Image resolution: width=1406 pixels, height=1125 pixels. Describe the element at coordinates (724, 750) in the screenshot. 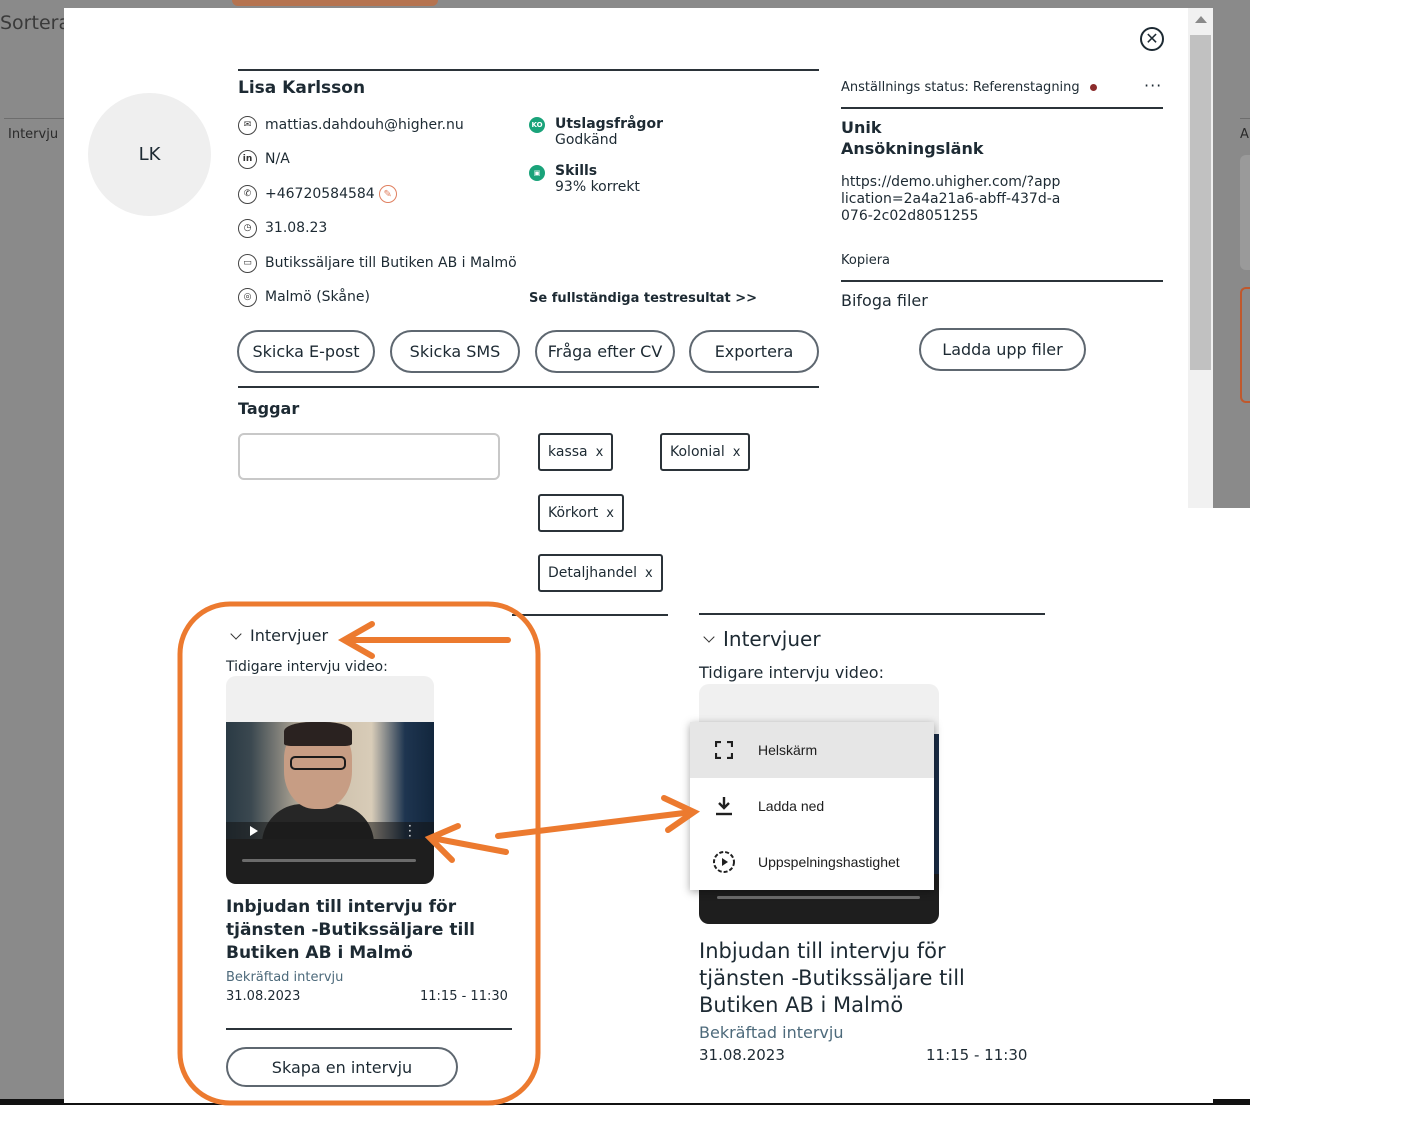

I see `fullscreen-icon` at that location.